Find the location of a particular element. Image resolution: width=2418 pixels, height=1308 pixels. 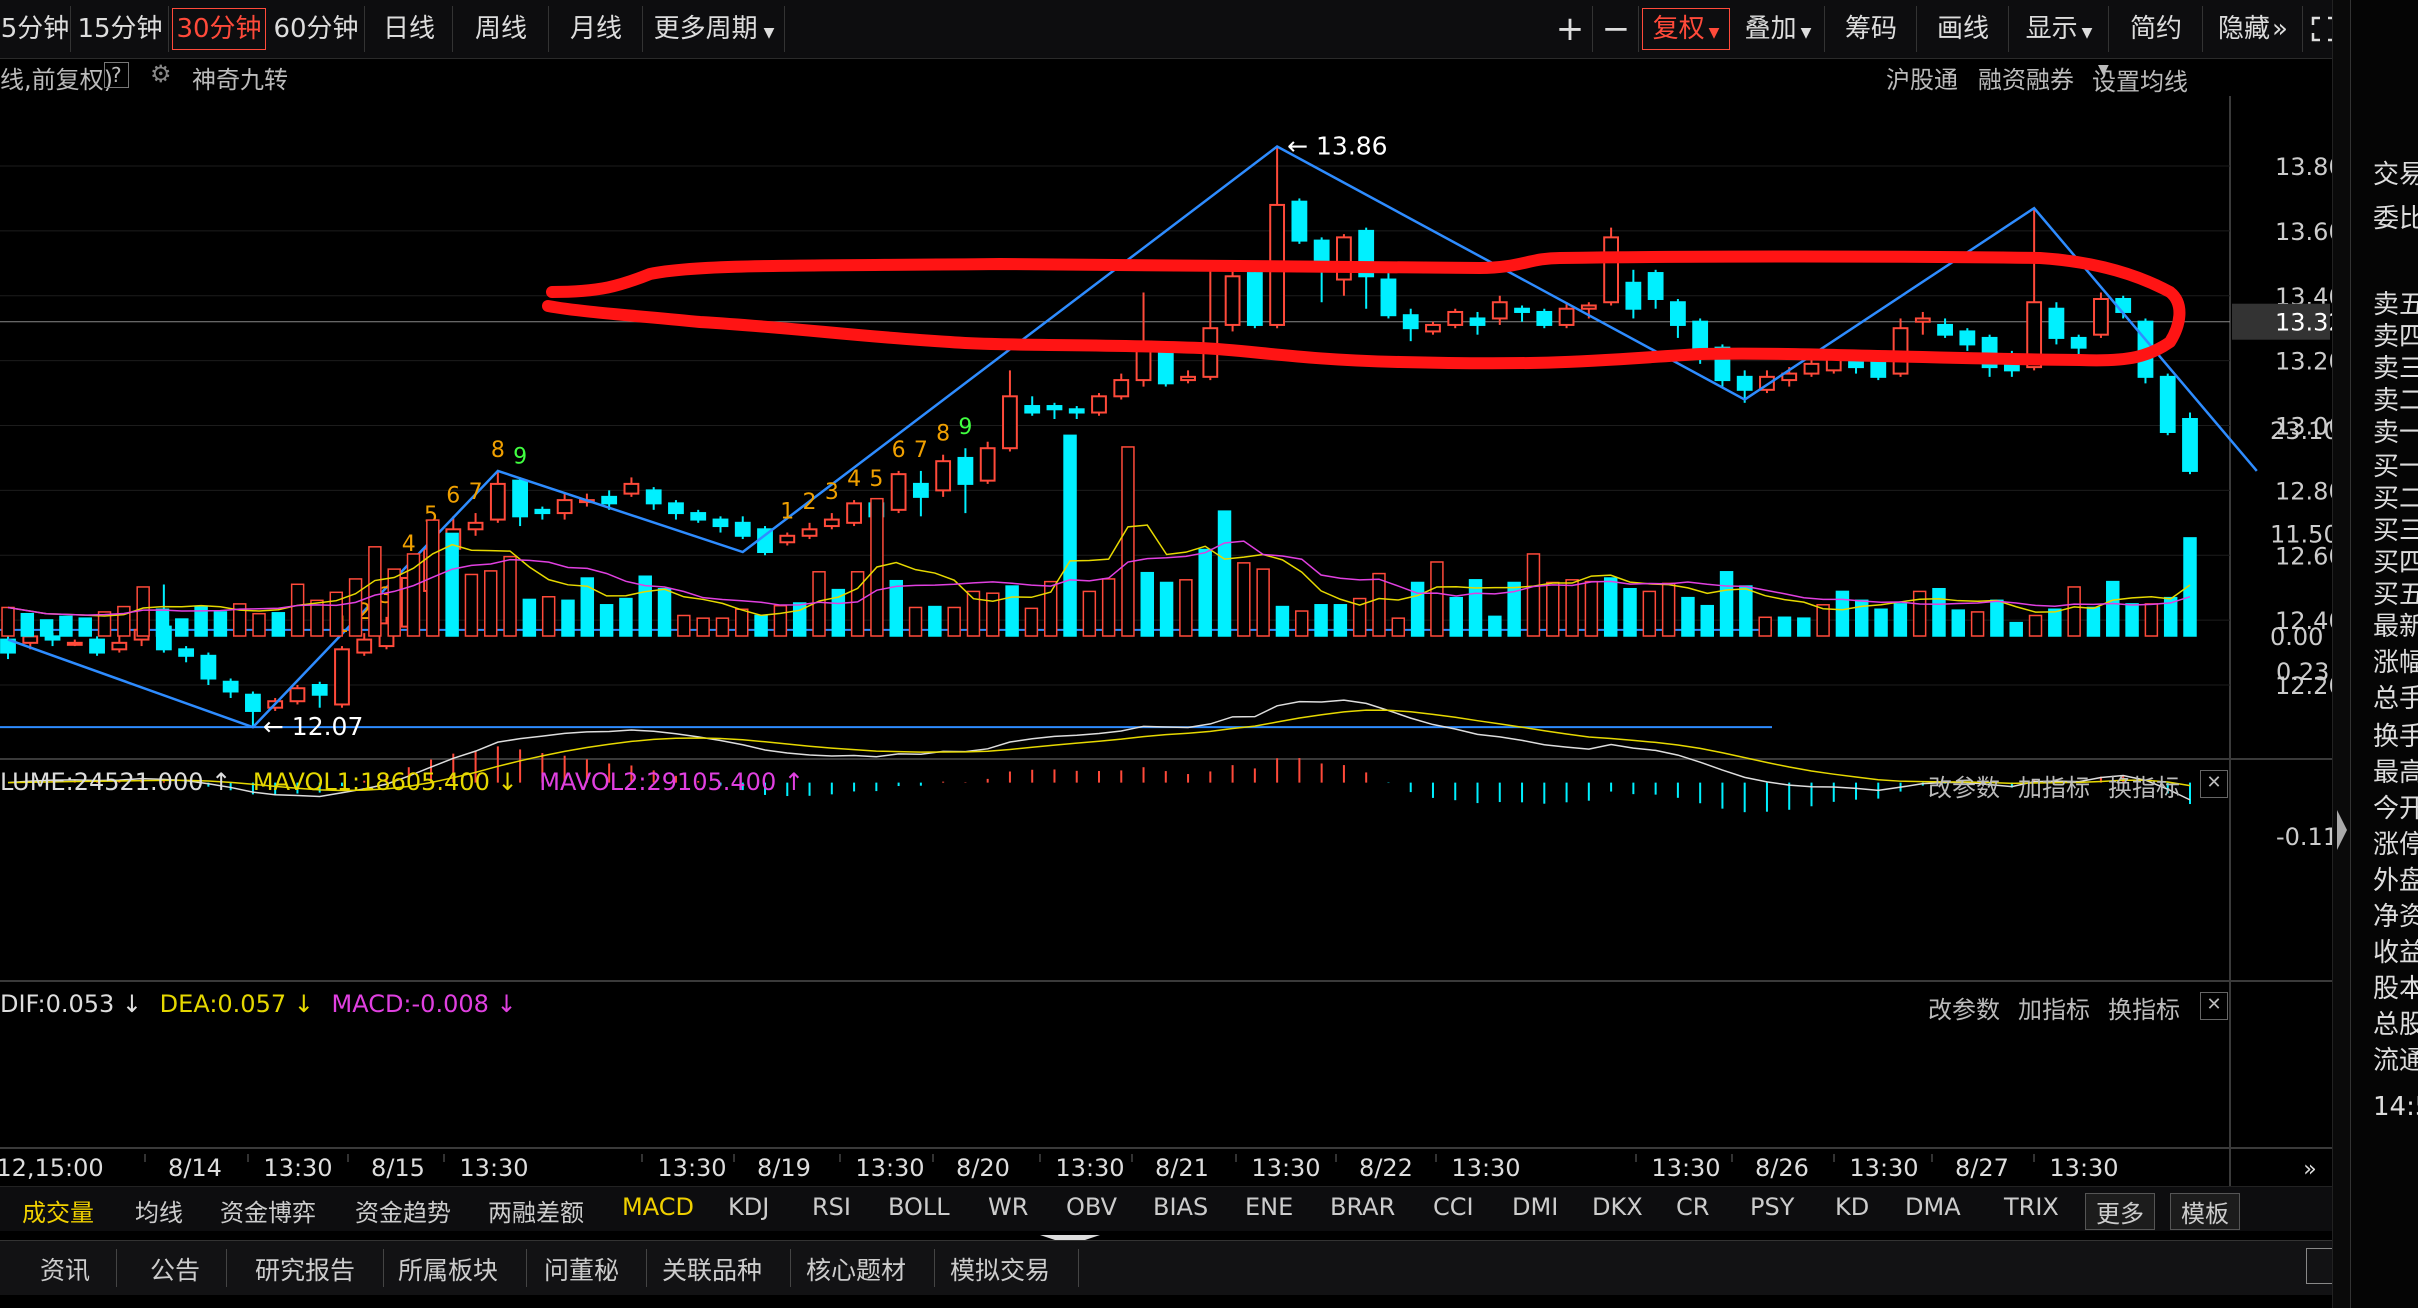

td-count-label: 9 is located at coordinates (520, 456).